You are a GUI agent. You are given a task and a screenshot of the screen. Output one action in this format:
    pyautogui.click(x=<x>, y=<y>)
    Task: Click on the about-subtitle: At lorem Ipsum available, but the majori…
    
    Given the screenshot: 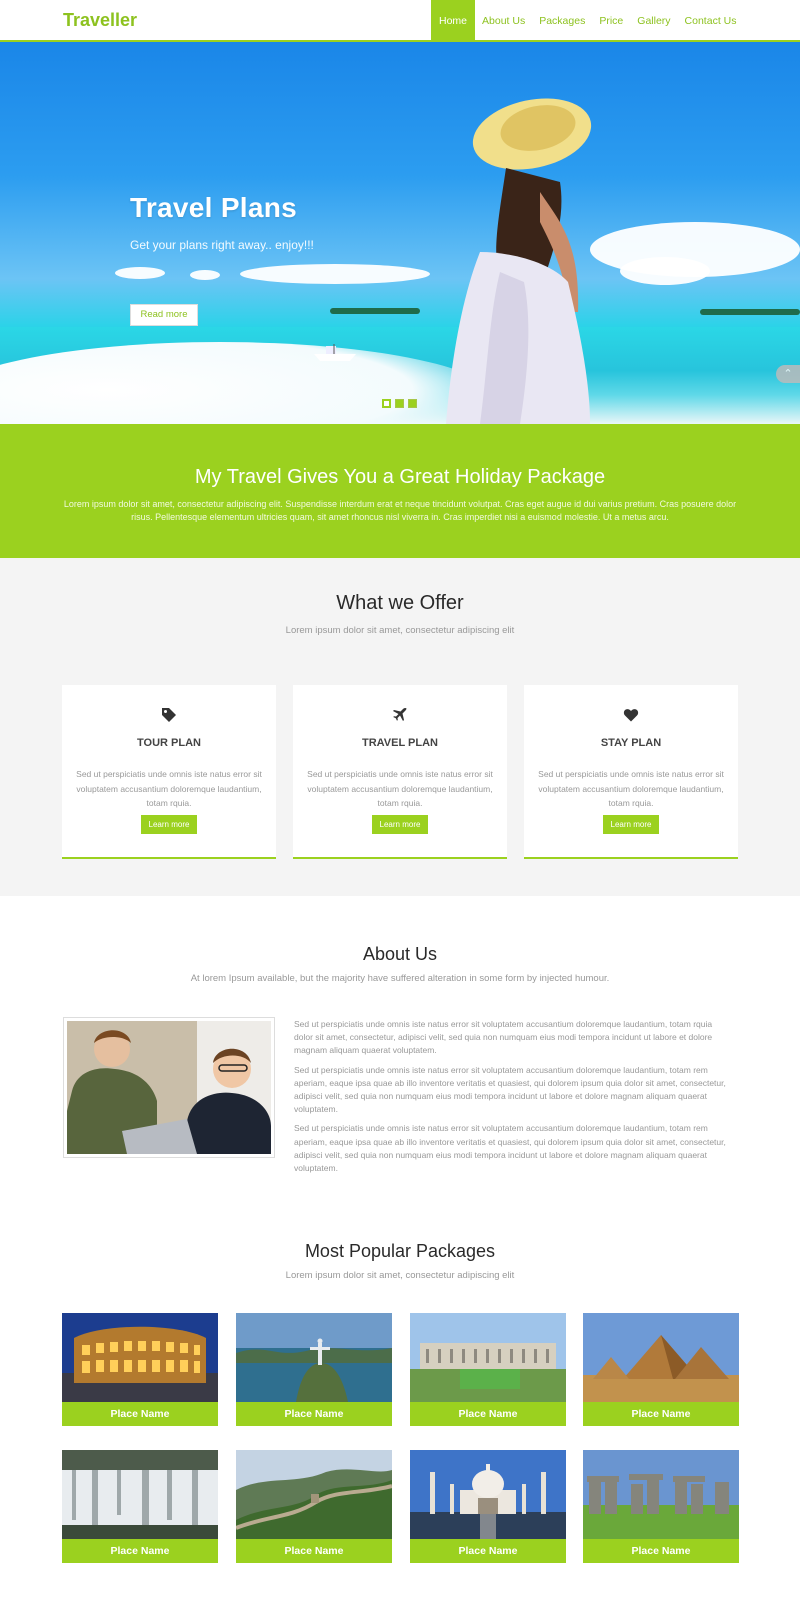 What is the action you would take?
    pyautogui.click(x=400, y=978)
    